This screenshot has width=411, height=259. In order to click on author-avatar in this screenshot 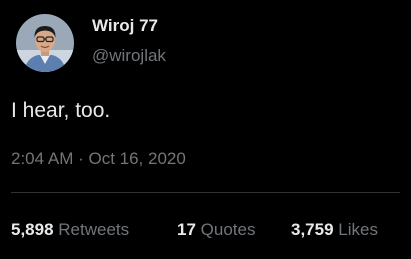, I will do `click(45, 43)`.